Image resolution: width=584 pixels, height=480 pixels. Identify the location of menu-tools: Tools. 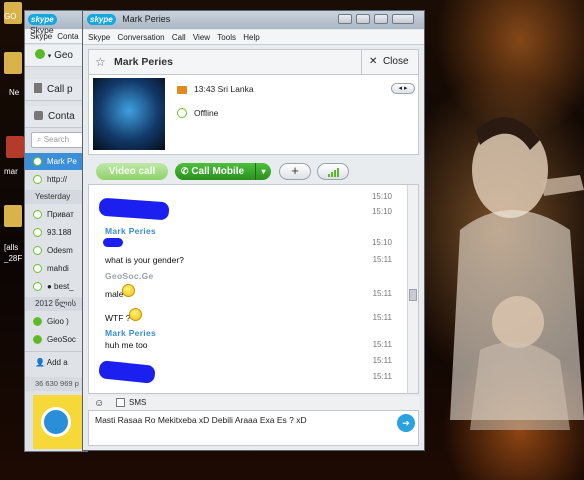
(226, 37).